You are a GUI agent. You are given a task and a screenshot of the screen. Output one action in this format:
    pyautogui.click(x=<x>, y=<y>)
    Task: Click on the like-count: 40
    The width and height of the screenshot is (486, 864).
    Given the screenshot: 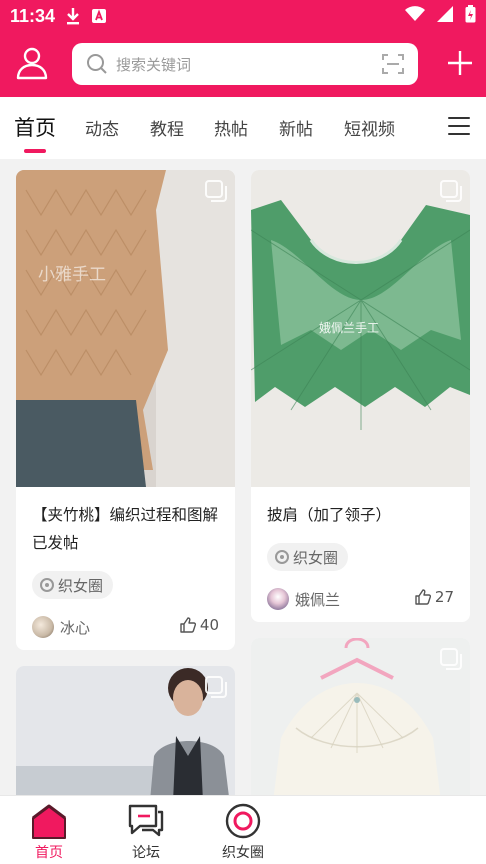 What is the action you would take?
    pyautogui.click(x=199, y=625)
    